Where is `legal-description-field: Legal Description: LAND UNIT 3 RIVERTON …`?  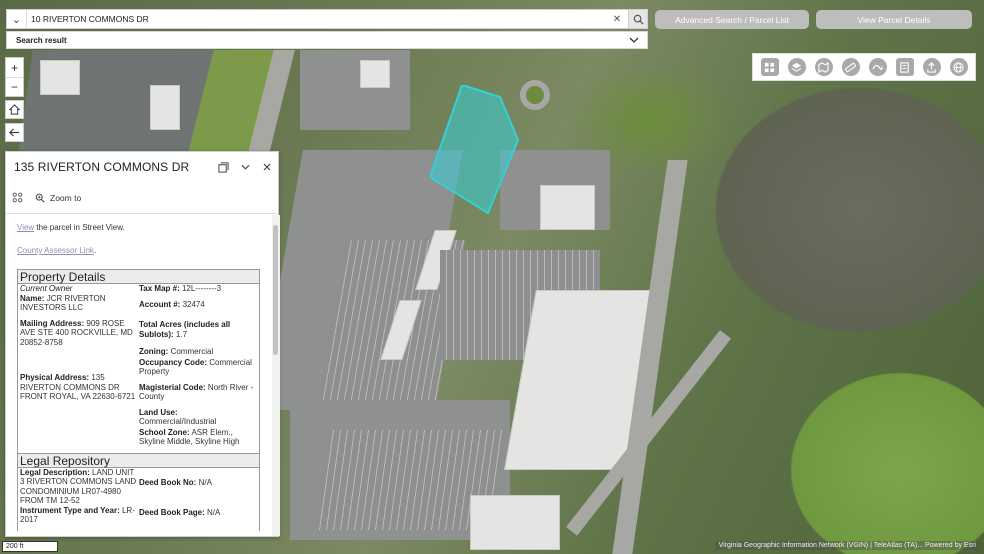
legal-description-field: Legal Description: LAND UNIT 3 RIVERTON … is located at coordinates (79, 487).